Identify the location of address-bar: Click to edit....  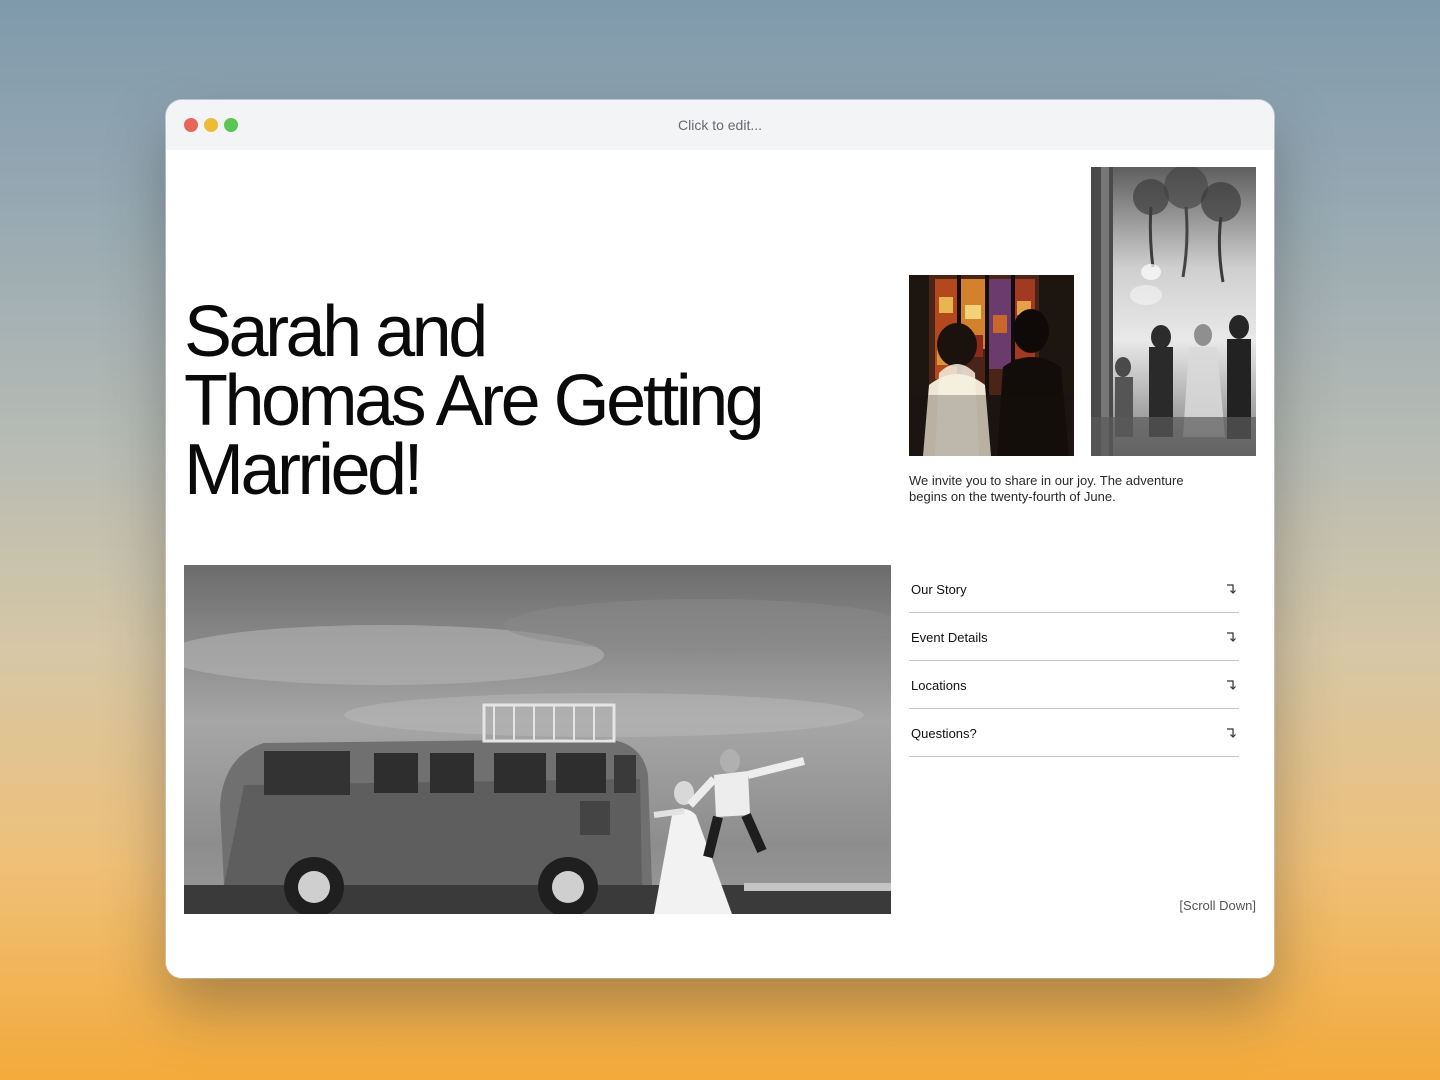
(720, 125).